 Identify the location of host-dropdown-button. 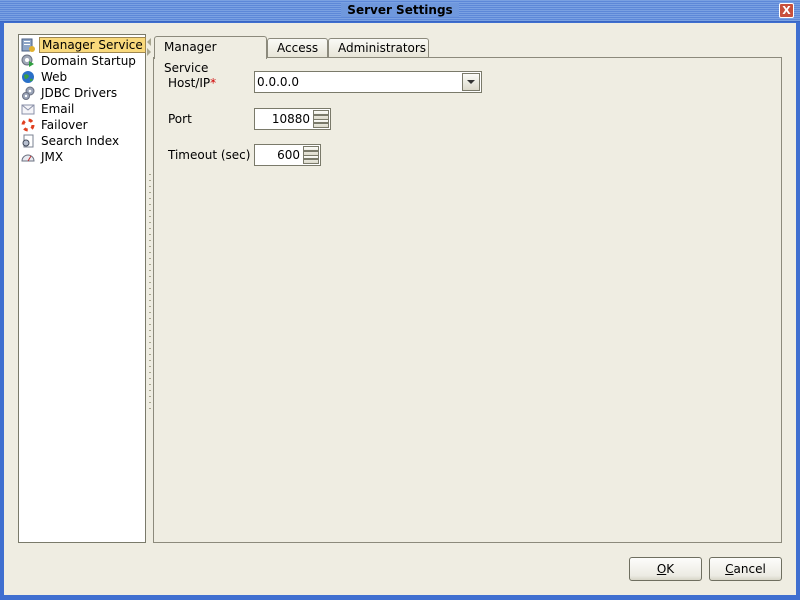
(471, 82).